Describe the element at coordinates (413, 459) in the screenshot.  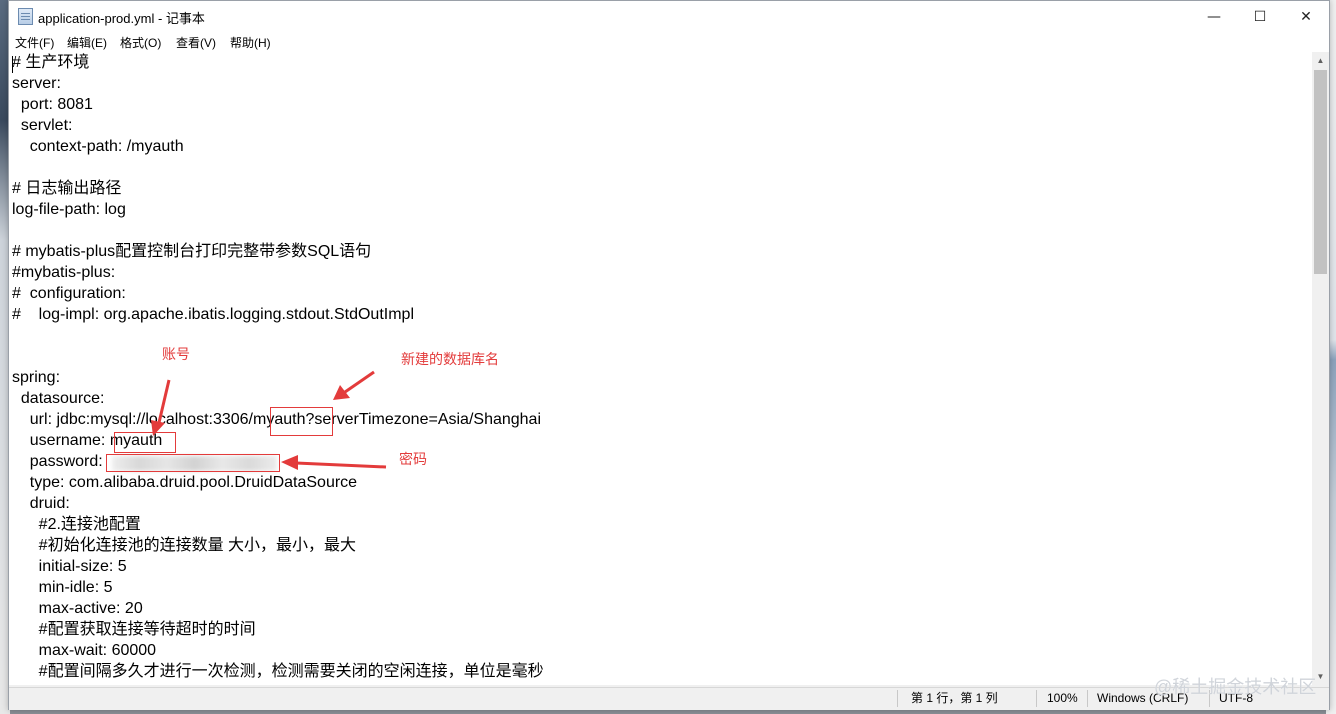
I see `annotation-password: 密码` at that location.